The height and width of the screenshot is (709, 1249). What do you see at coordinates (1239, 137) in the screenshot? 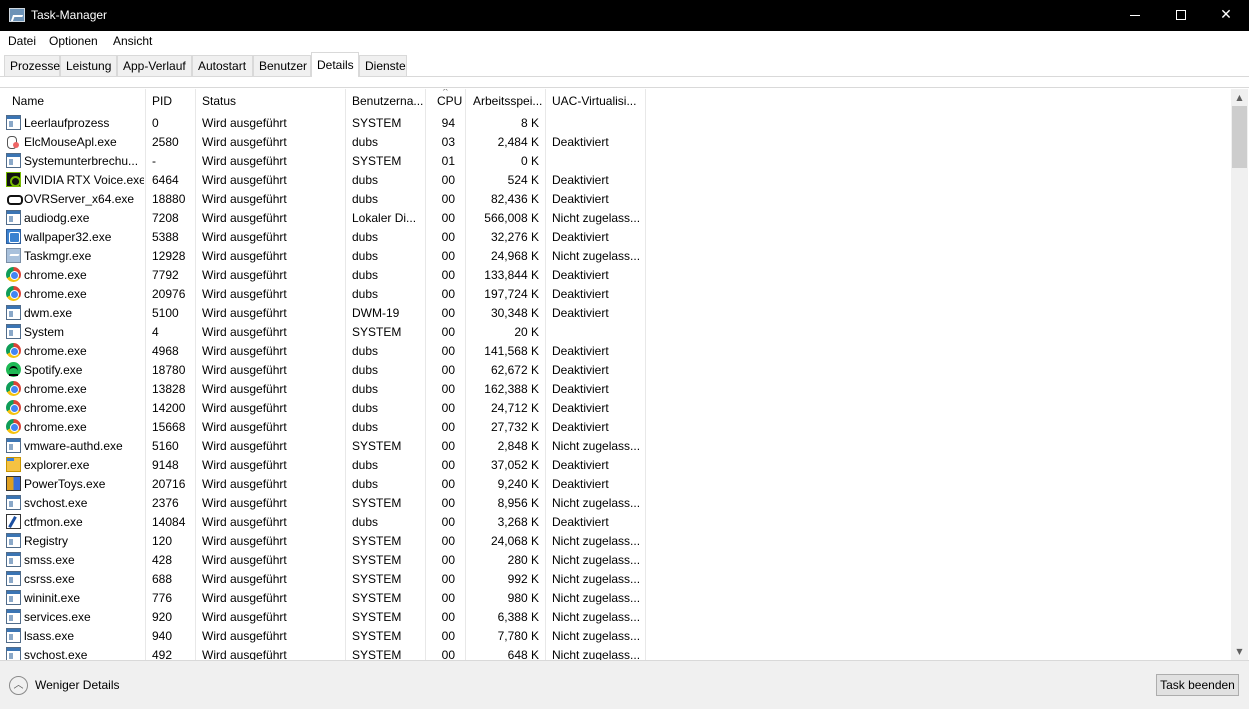
I see `scrollbar-thumb` at bounding box center [1239, 137].